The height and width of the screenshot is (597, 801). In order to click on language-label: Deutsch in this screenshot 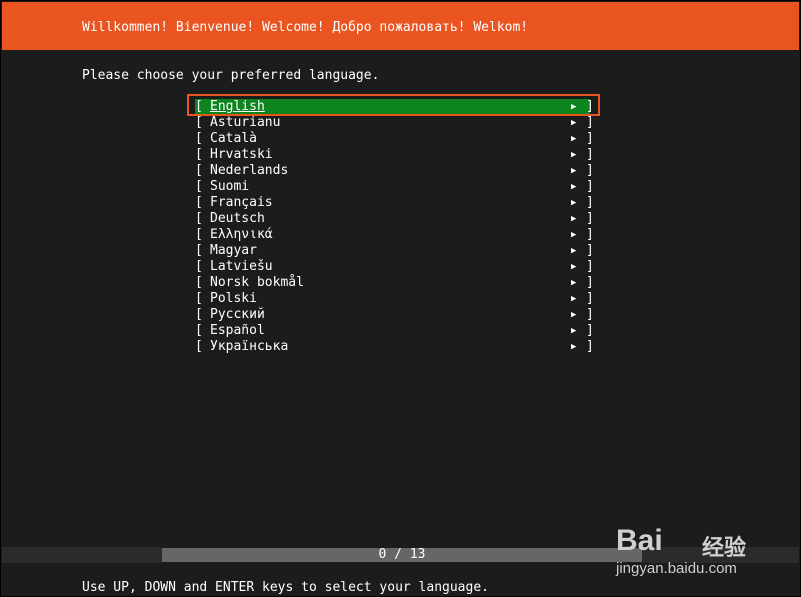, I will do `click(237, 218)`.